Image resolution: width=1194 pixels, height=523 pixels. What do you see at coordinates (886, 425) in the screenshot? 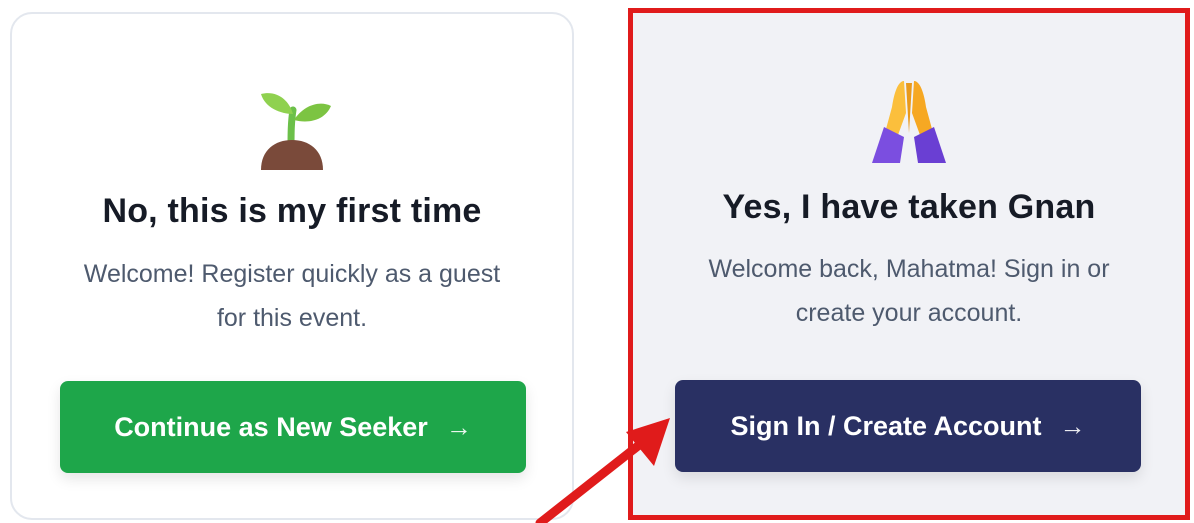
I see `button-label: Sign In / Create Account` at bounding box center [886, 425].